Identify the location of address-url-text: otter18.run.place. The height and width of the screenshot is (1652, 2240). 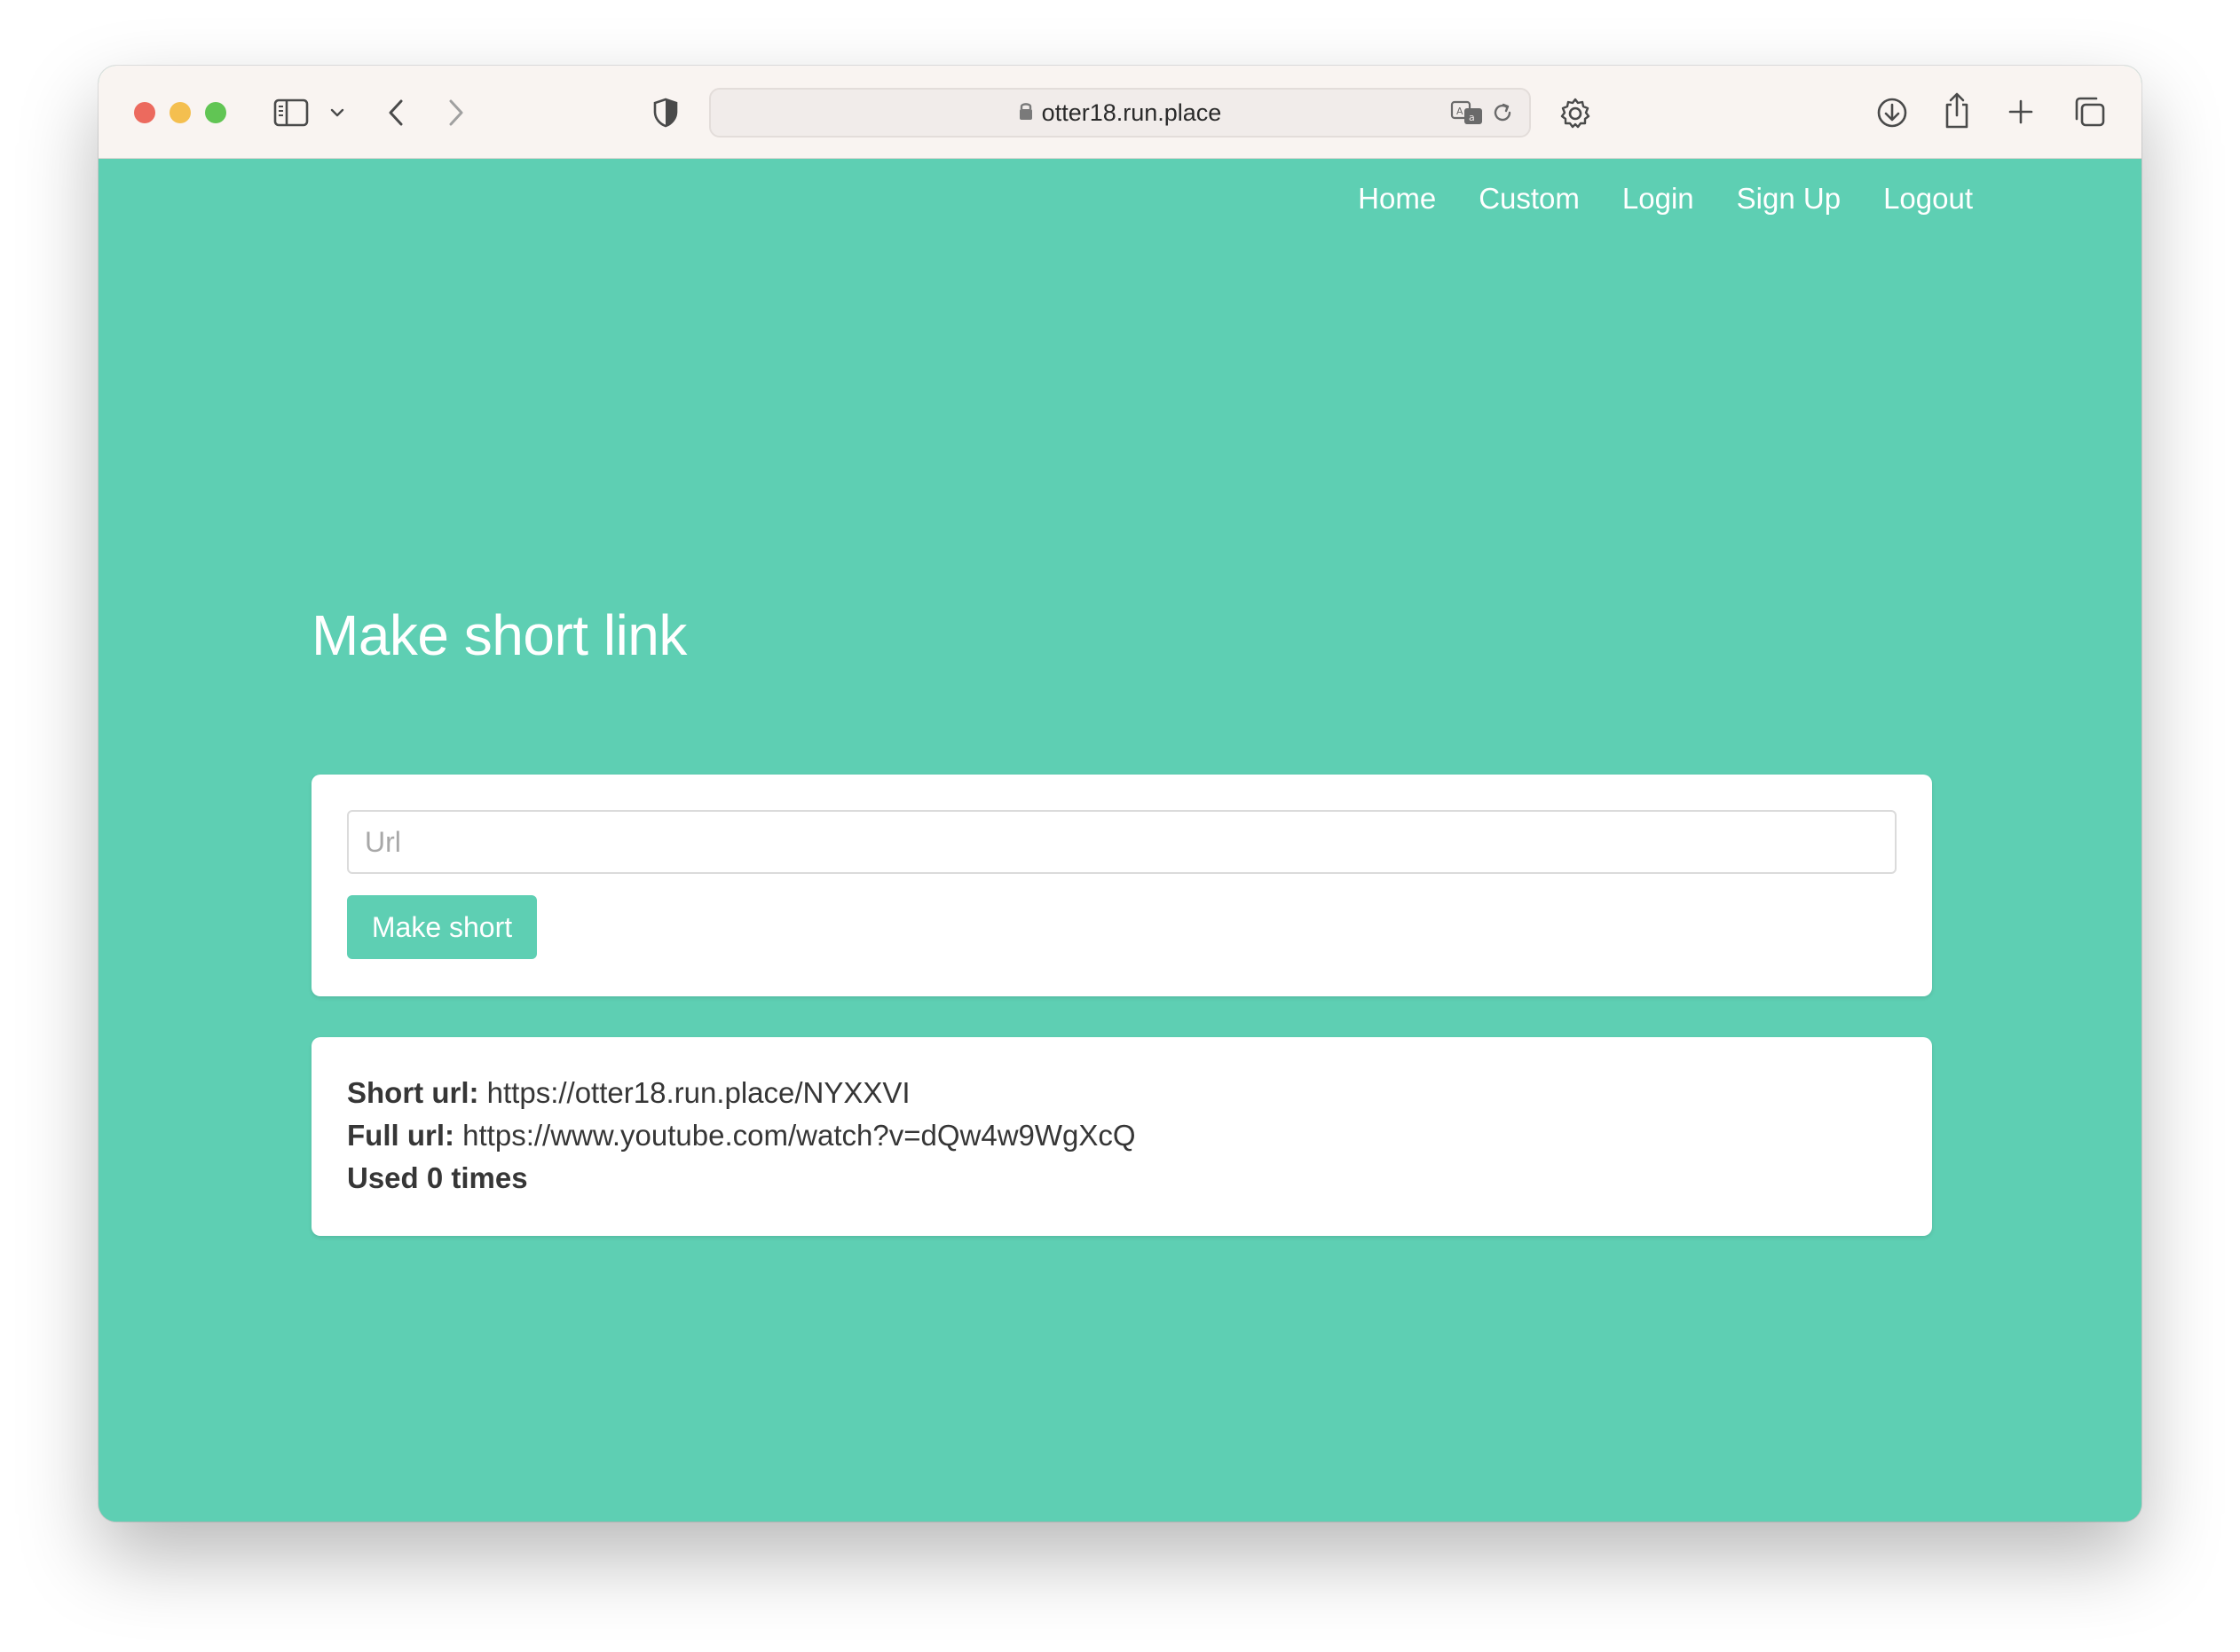
(1131, 112).